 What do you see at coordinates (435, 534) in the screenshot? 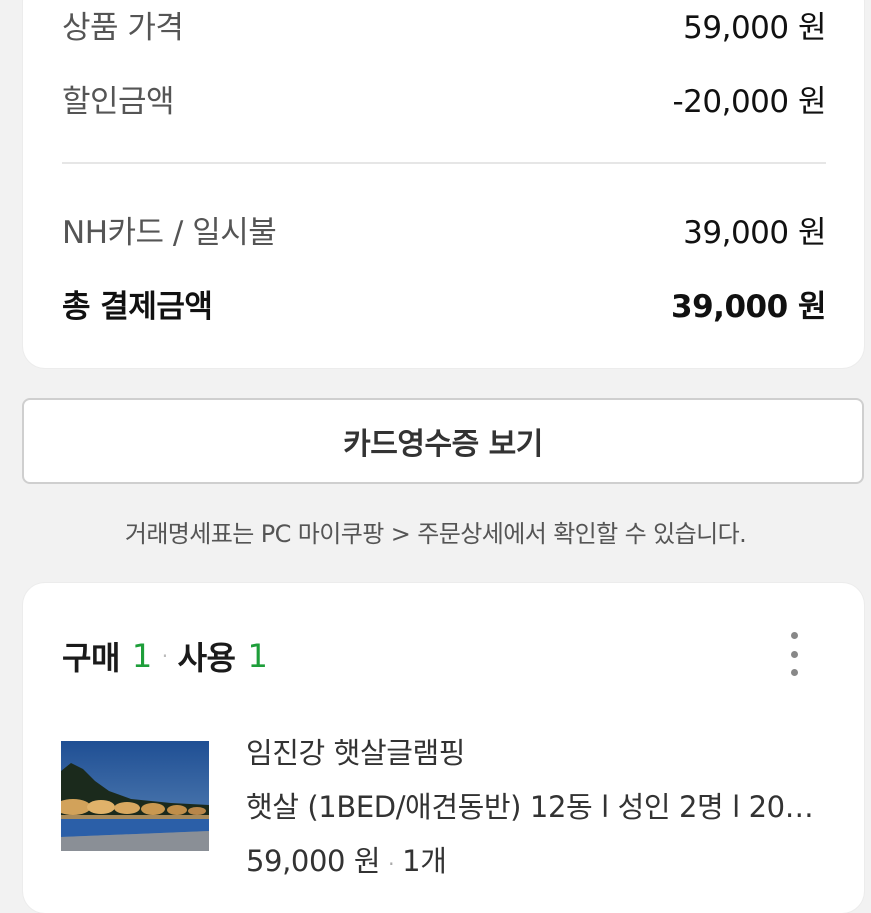
I see `invoice-notice: 거래명세표는 PC 마이쿠팡 > 주문상세에서 확인할 수 있습니다.` at bounding box center [435, 534].